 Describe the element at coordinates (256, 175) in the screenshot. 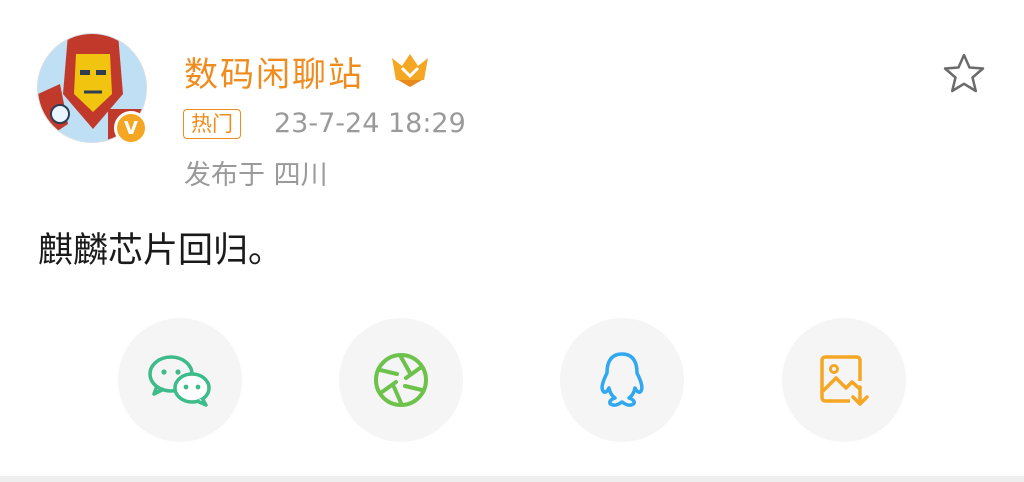

I see `post-location: 发布于 四川` at that location.